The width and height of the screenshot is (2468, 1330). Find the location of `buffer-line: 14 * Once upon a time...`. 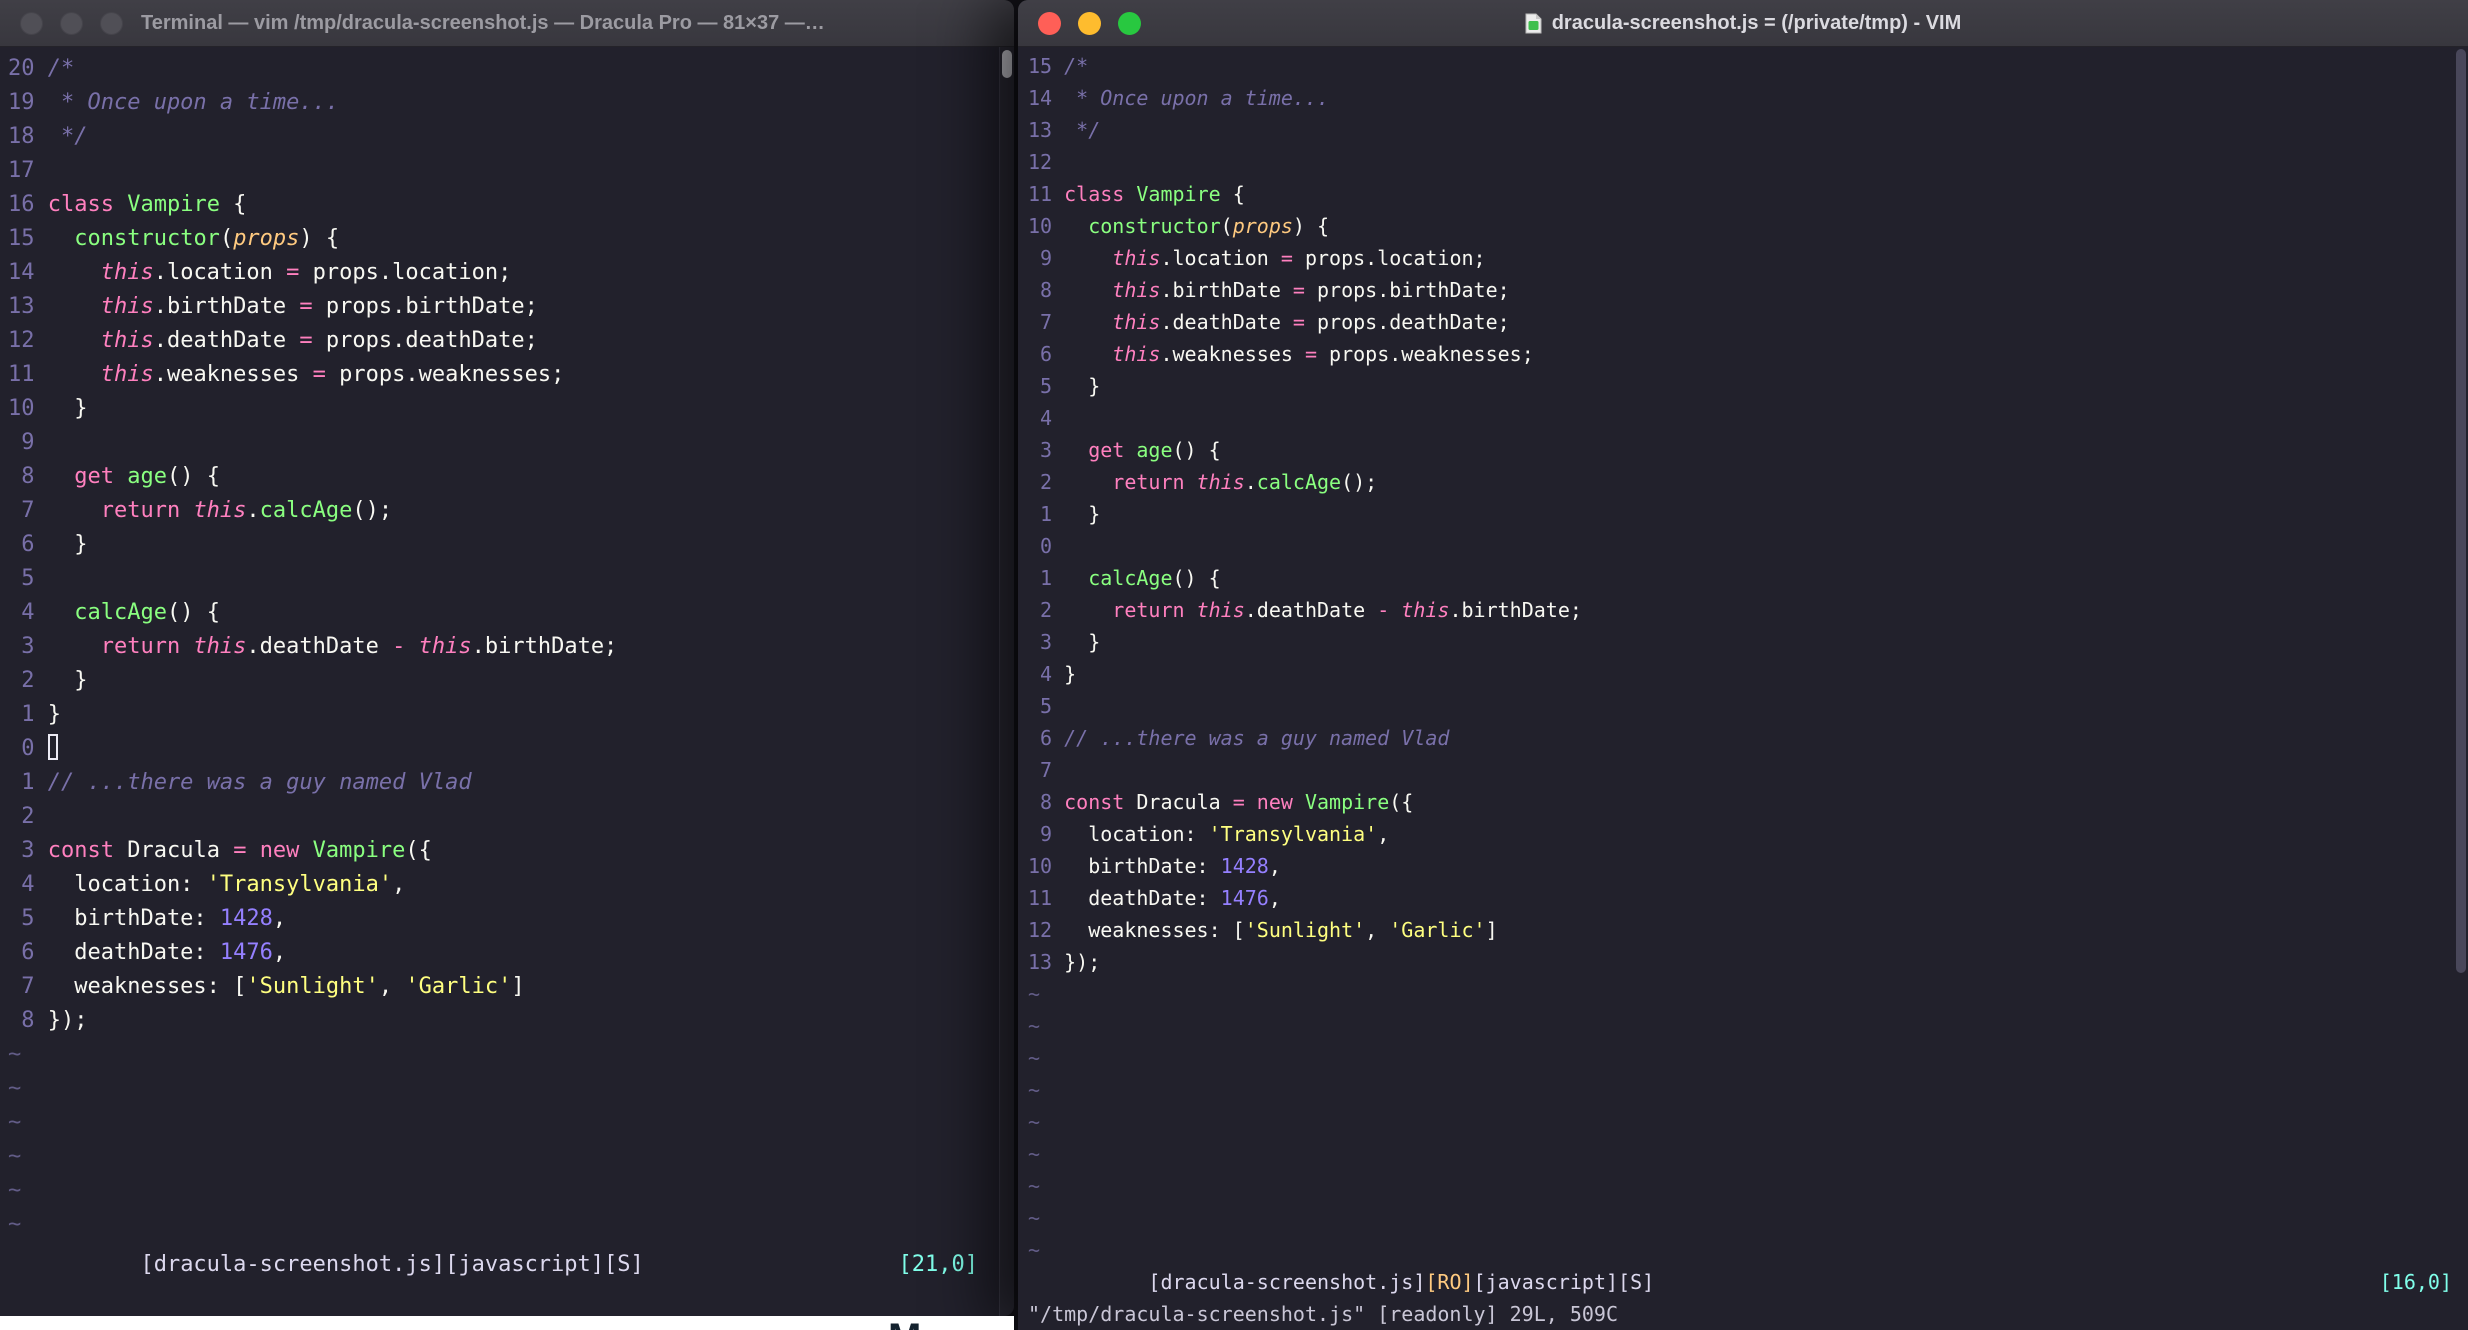

buffer-line: 14 * Once upon a time... is located at coordinates (1743, 98).